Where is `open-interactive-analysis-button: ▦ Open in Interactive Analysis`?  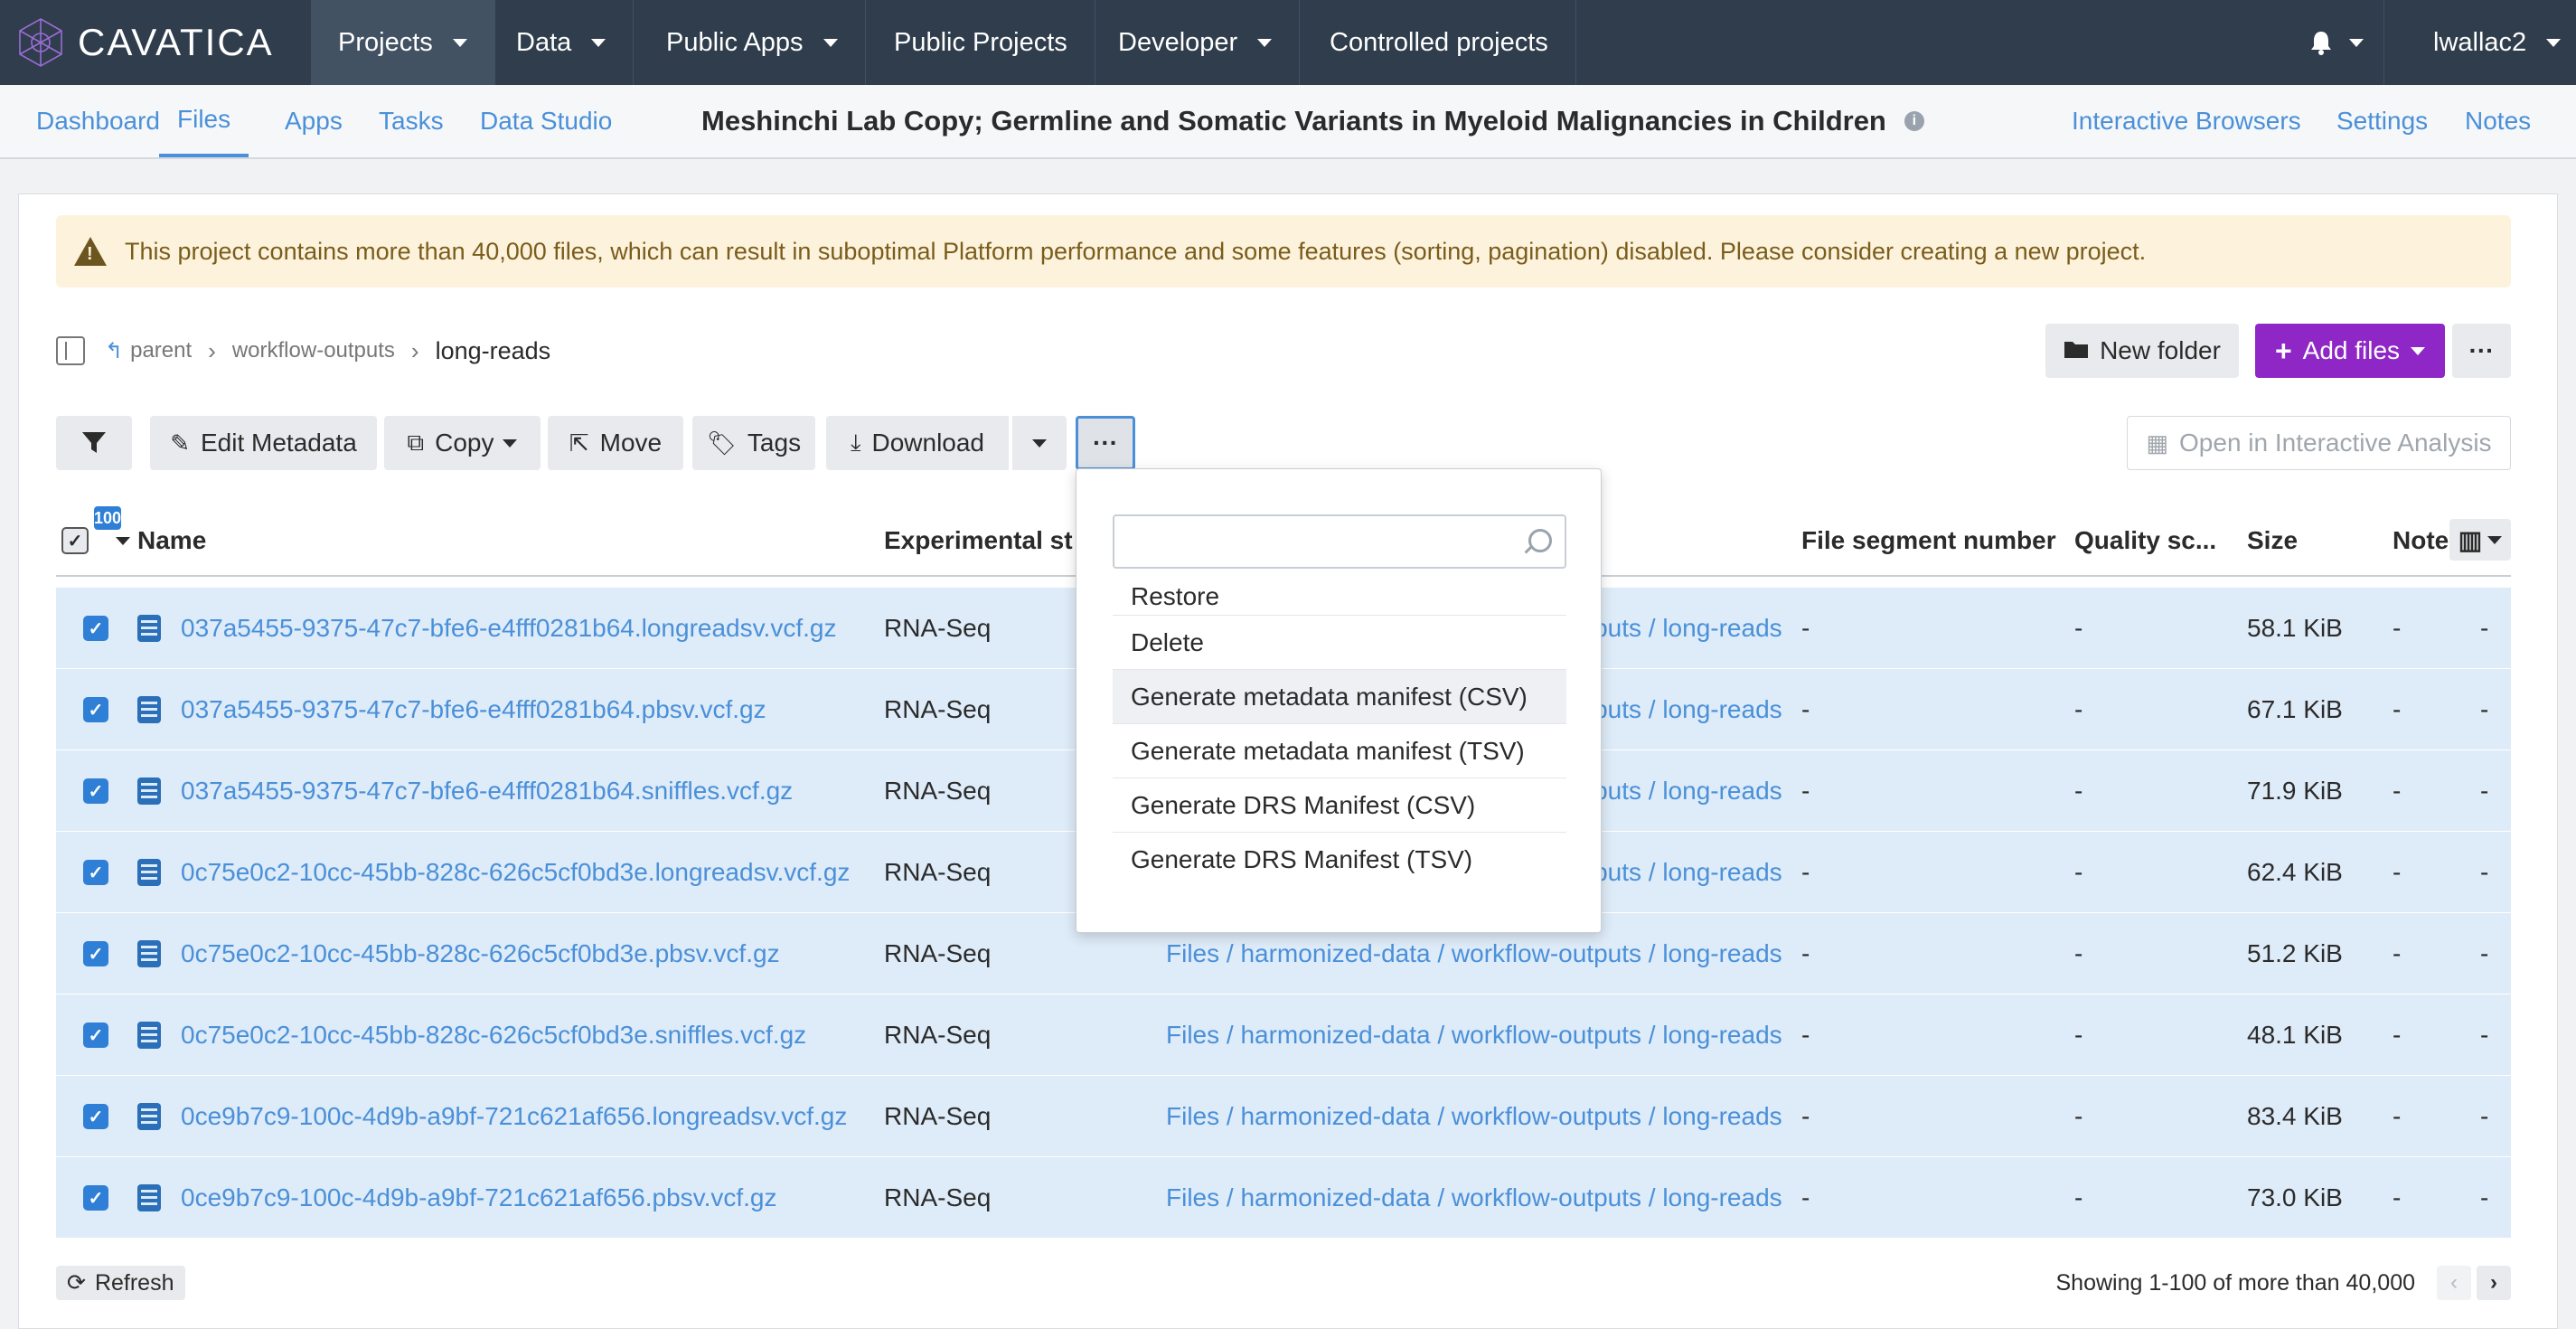 open-interactive-analysis-button: ▦ Open in Interactive Analysis is located at coordinates (2319, 443).